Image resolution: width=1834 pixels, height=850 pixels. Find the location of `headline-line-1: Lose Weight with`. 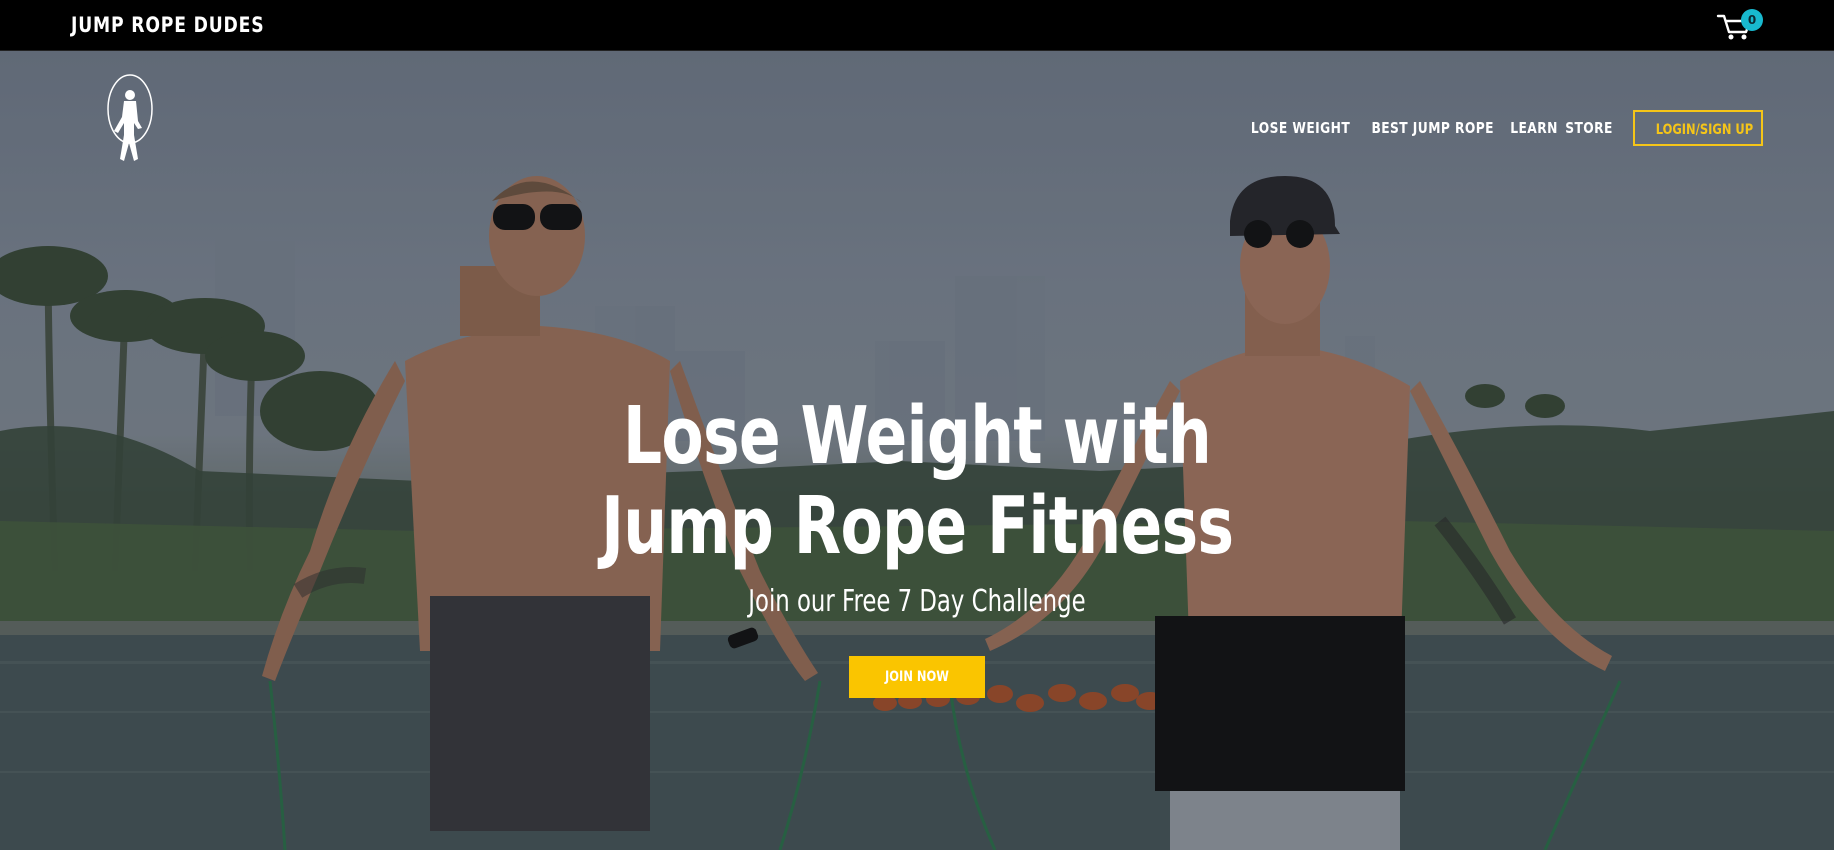

headline-line-1: Lose Weight with is located at coordinates (917, 436).